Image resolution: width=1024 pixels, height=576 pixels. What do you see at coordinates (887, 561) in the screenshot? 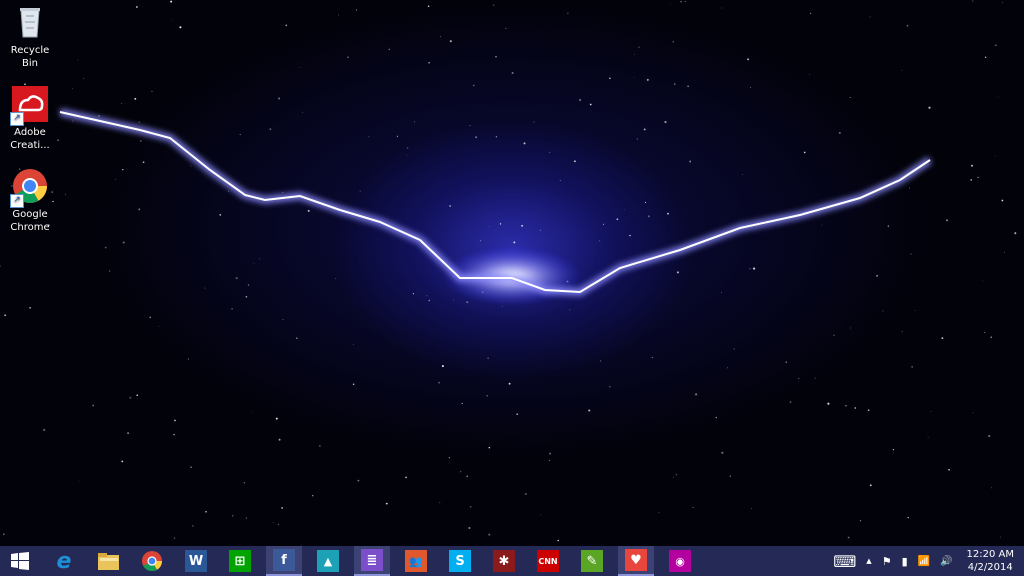
I see `action-center-flag-icon: ⚑` at bounding box center [887, 561].